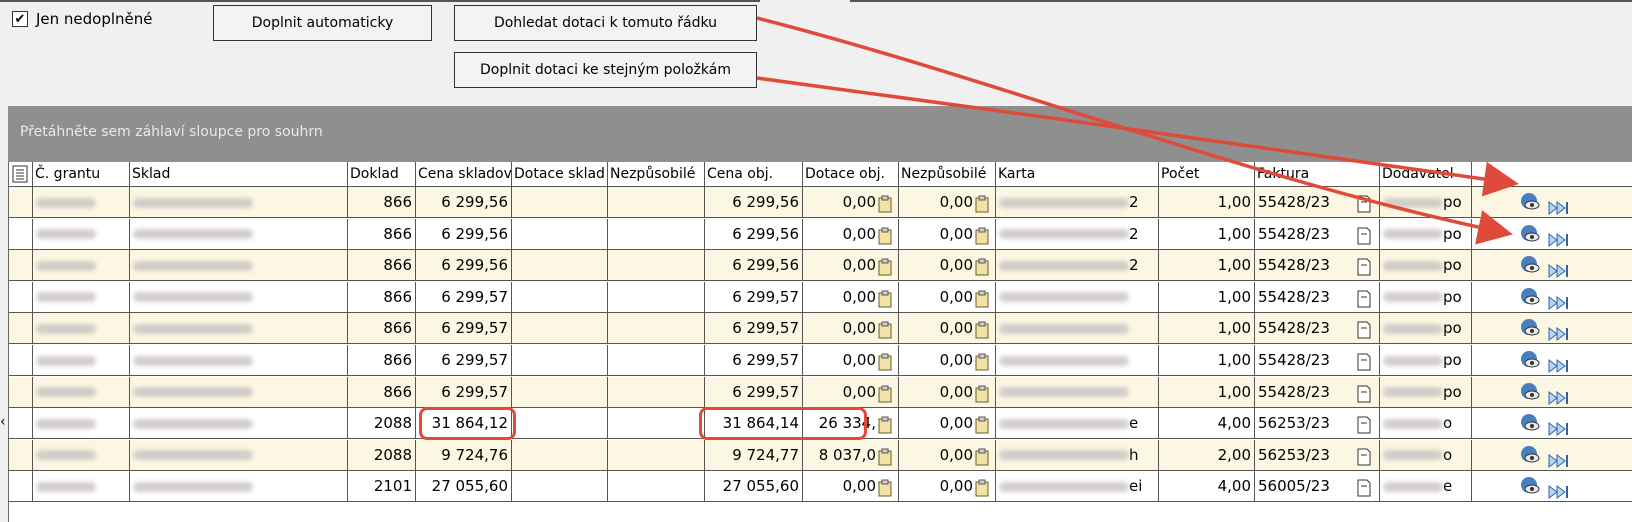 This screenshot has width=1632, height=522. What do you see at coordinates (20, 19) in the screenshot?
I see `checkbox-box: ✔` at bounding box center [20, 19].